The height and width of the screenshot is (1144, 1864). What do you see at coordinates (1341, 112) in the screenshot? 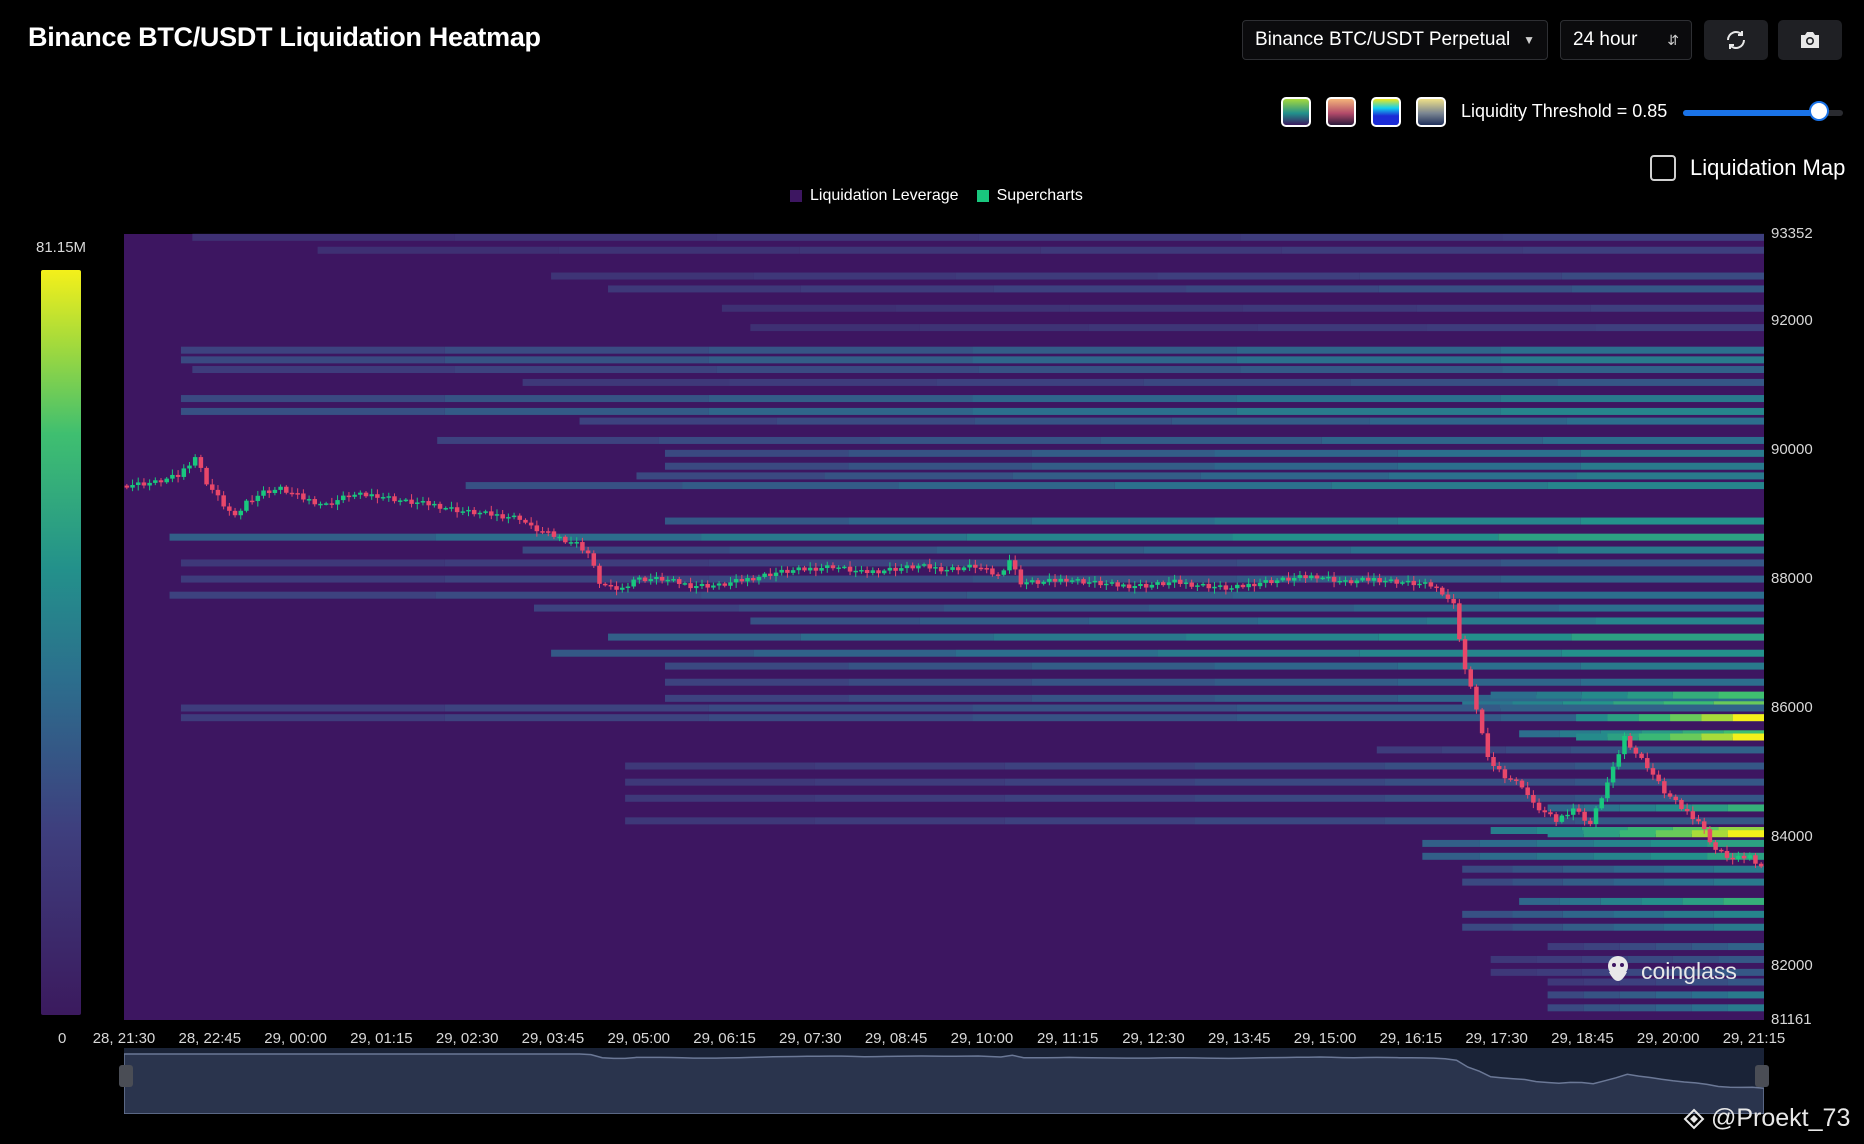
I see `palette-magma-button` at bounding box center [1341, 112].